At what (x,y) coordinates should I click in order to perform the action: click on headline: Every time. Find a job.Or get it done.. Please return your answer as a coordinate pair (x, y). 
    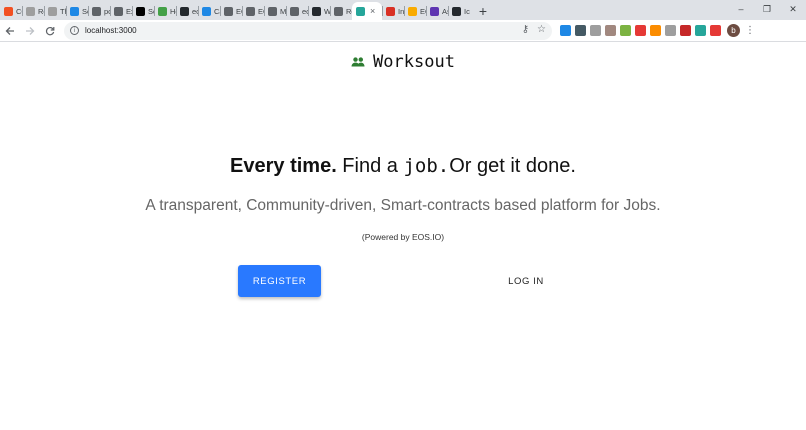
    Looking at the image, I should click on (403, 166).